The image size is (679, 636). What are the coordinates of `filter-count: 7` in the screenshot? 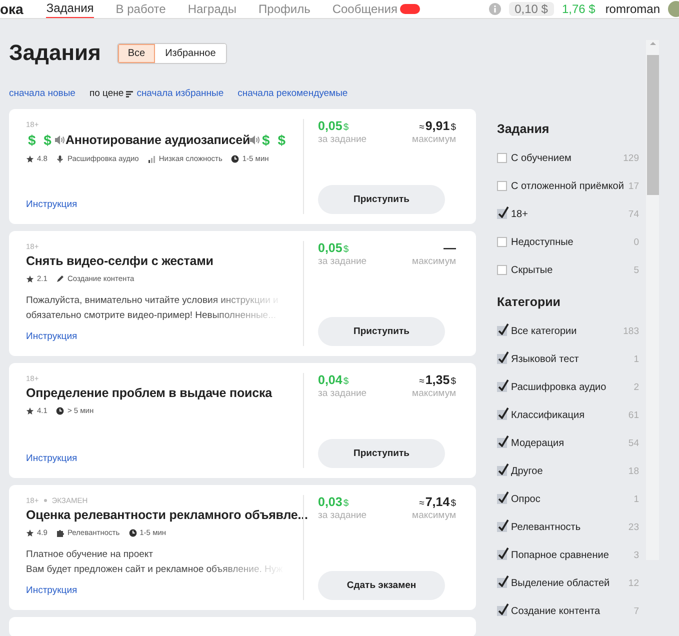 It's located at (636, 611).